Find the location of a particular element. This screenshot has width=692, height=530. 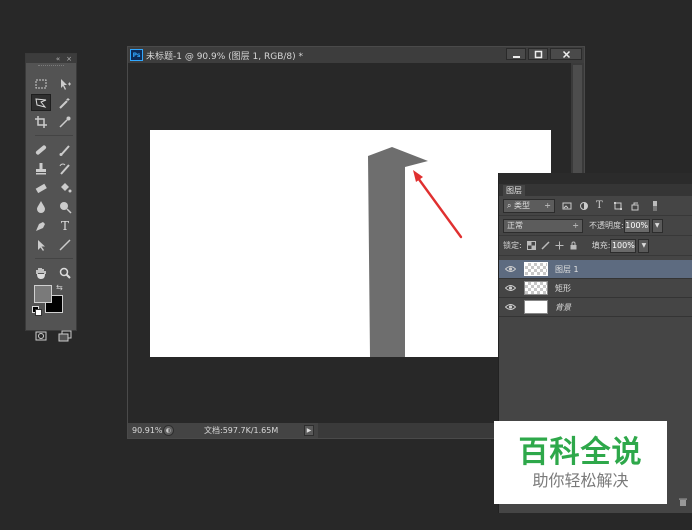

close-button is located at coordinates (566, 54).